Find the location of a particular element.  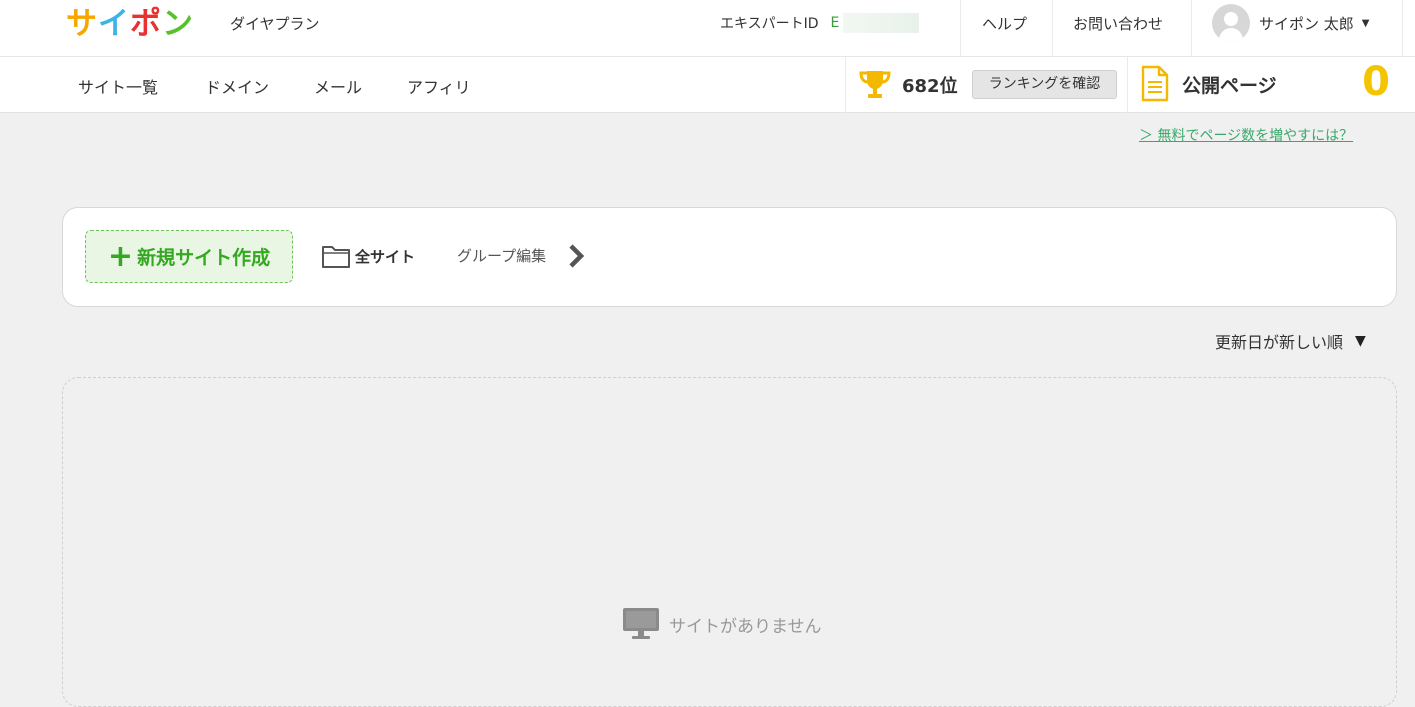

nav-affiliate: アフィリ is located at coordinates (439, 86).